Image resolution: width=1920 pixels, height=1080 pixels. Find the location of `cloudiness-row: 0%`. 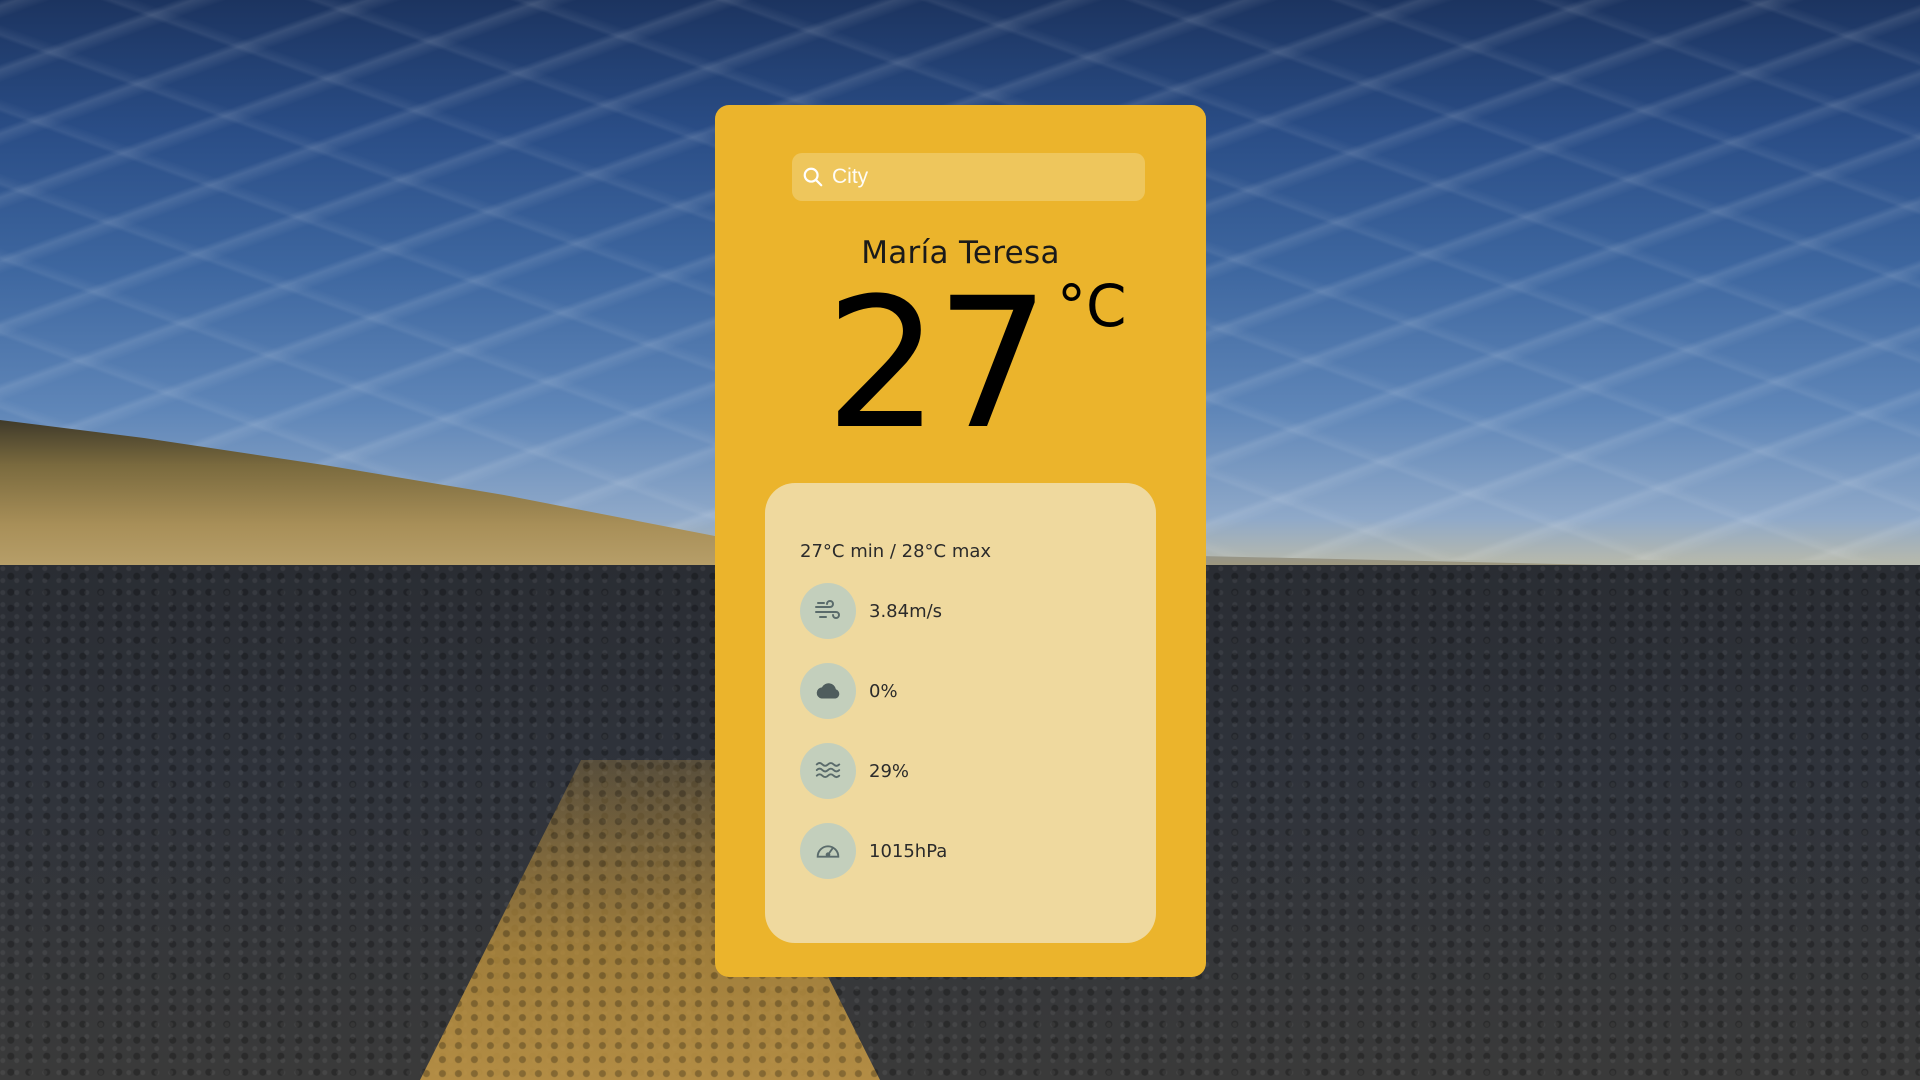

cloudiness-row: 0% is located at coordinates (849, 691).